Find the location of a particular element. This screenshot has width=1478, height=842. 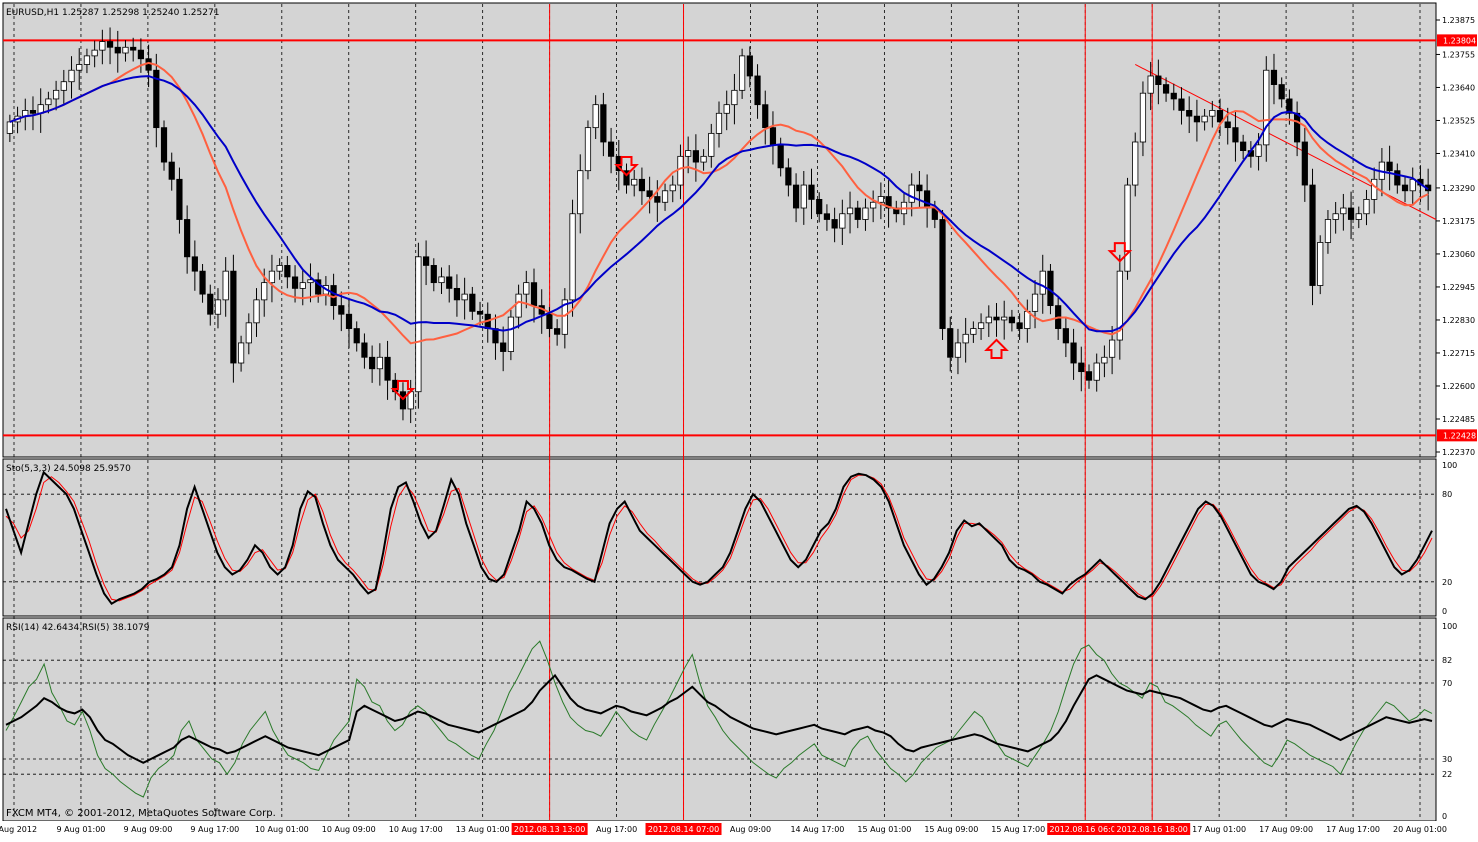

highlight-time-label: 2012.08.13 13:00 is located at coordinates (549, 829).